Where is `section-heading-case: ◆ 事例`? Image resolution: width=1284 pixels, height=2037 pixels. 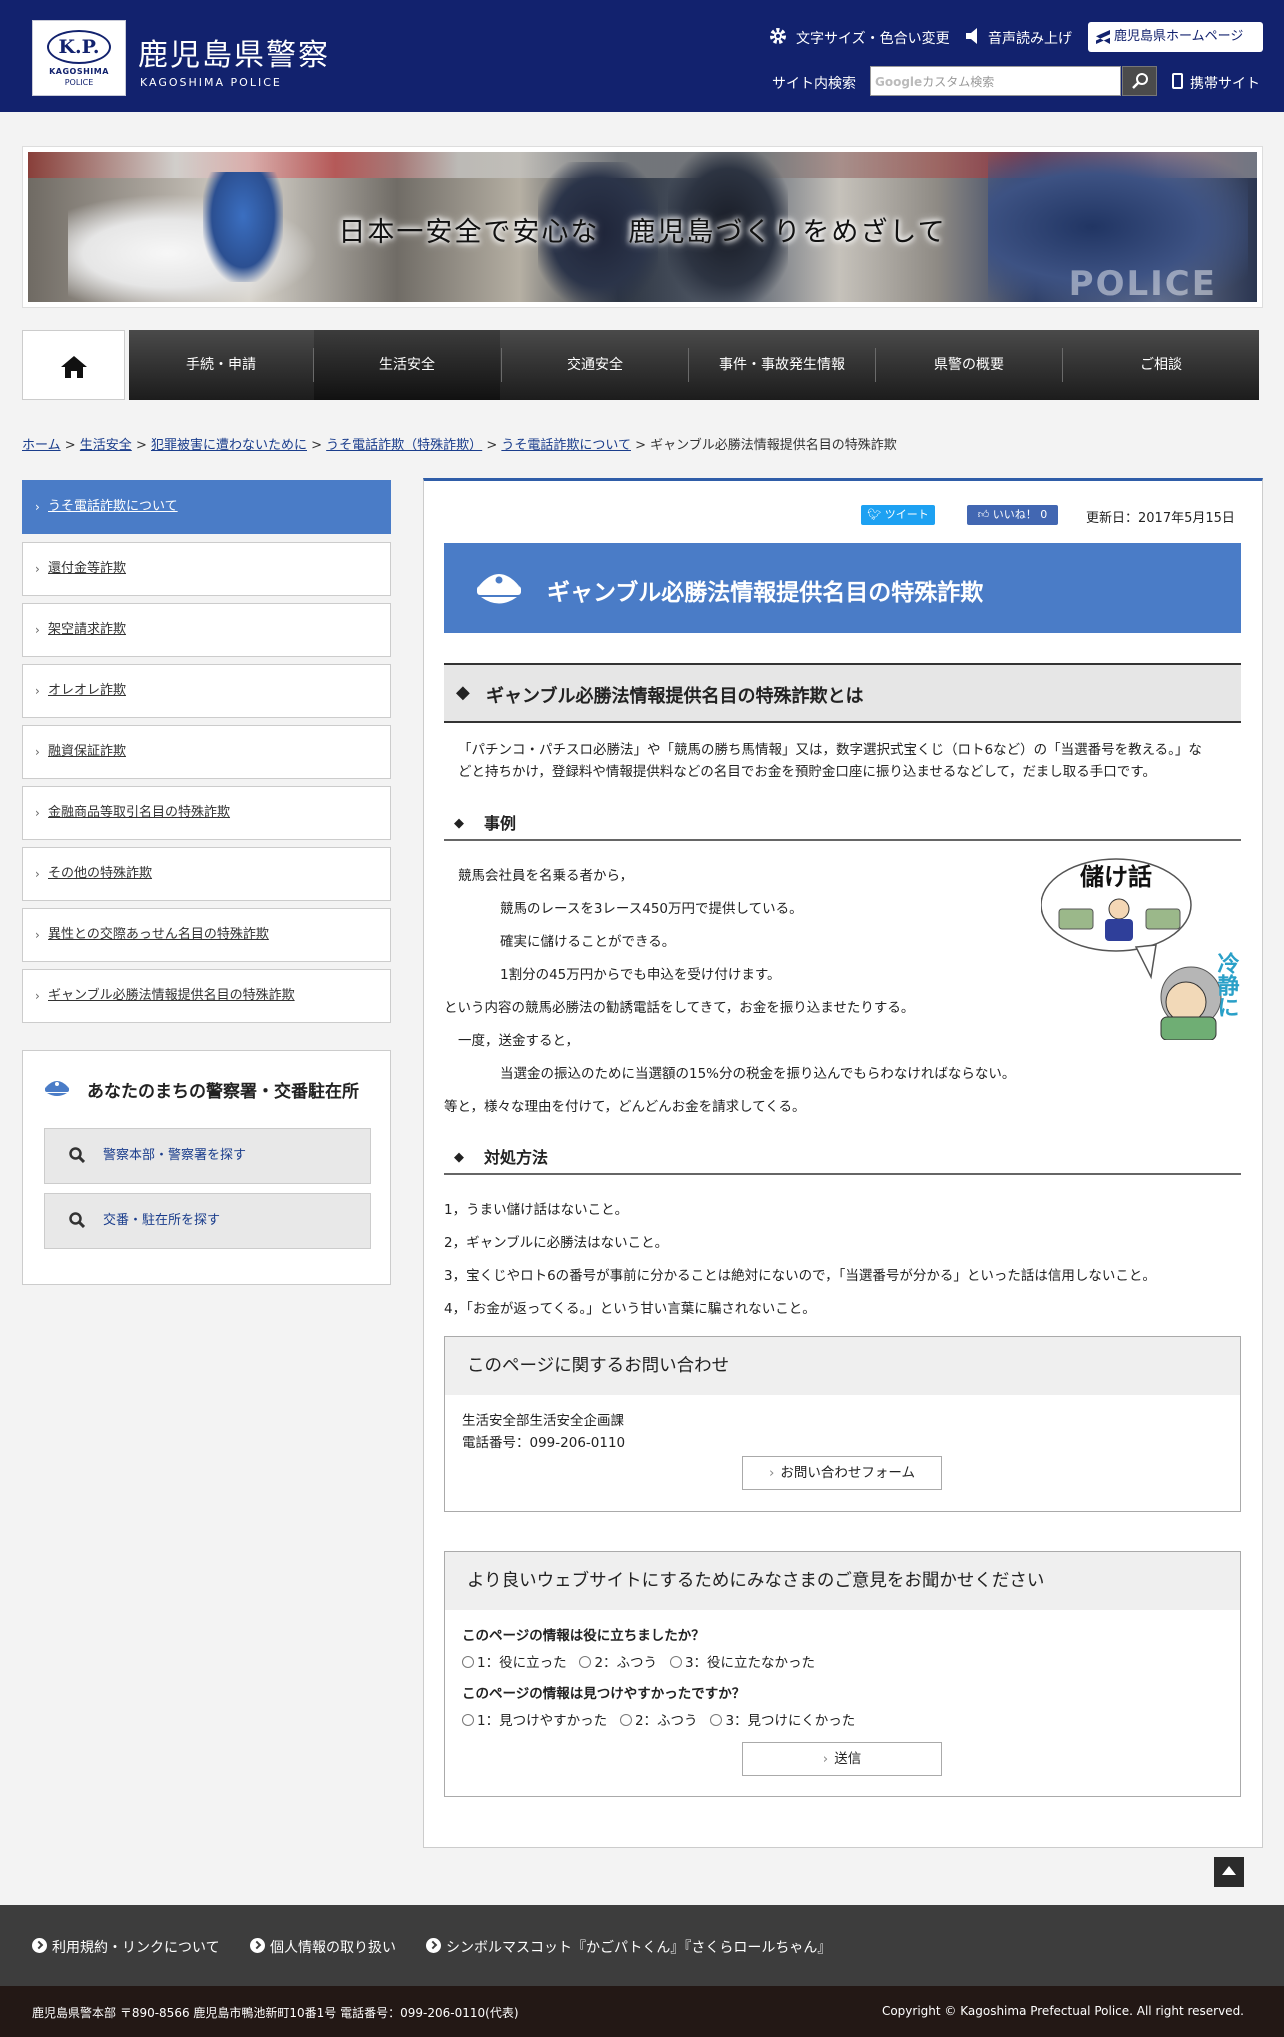 section-heading-case: ◆ 事例 is located at coordinates (842, 824).